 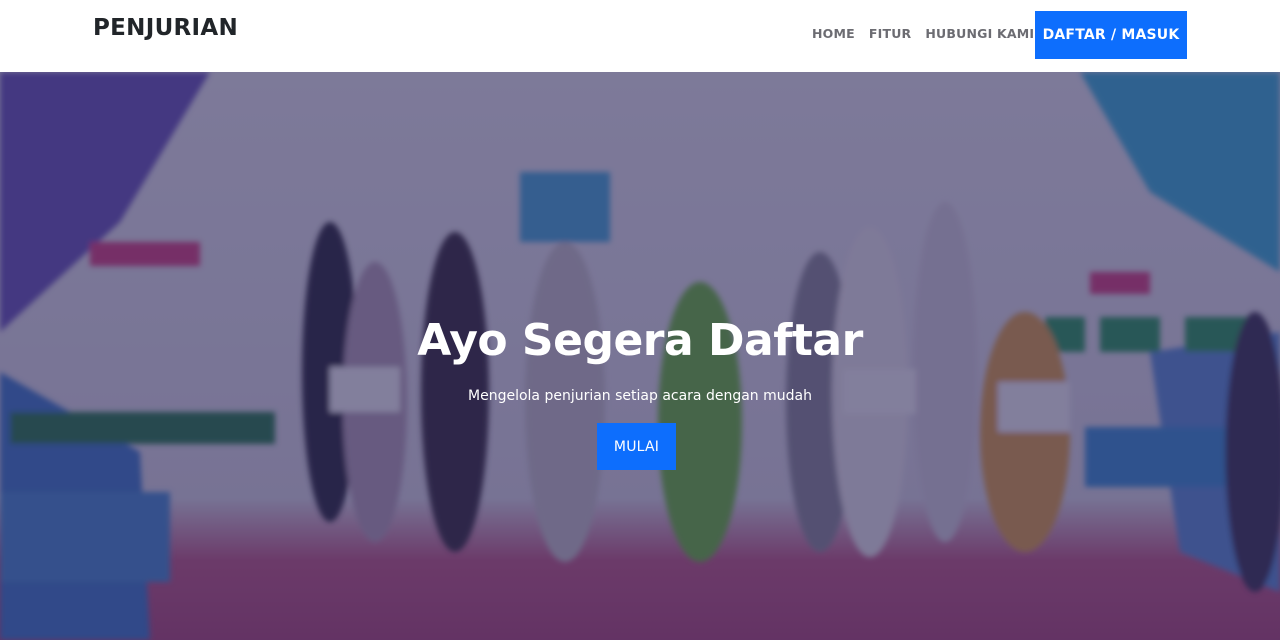 I want to click on start-button: MULAI, so click(x=636, y=446).